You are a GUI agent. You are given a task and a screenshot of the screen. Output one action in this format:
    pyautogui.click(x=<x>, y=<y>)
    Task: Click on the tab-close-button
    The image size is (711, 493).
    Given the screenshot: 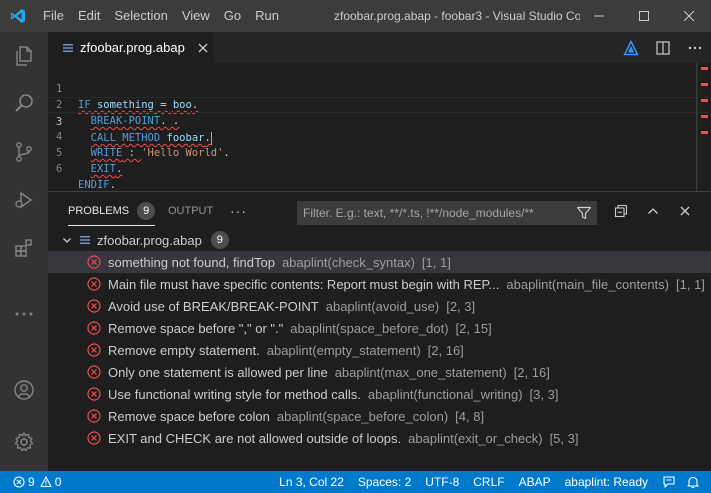 What is the action you would take?
    pyautogui.click(x=203, y=48)
    